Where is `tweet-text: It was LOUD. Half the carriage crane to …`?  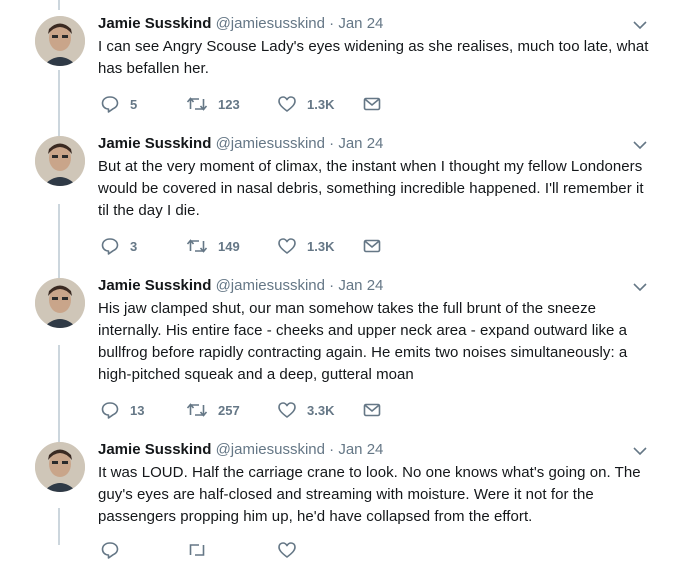
tweet-text: It was LOUD. Half the carriage crane to … is located at coordinates (369, 494).